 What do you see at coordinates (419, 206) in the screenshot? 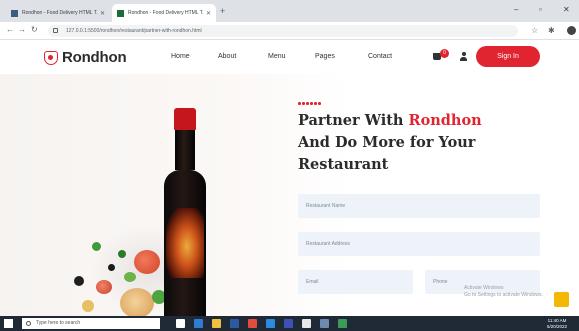
I see `restaurant-name-field: Restaurant Name` at bounding box center [419, 206].